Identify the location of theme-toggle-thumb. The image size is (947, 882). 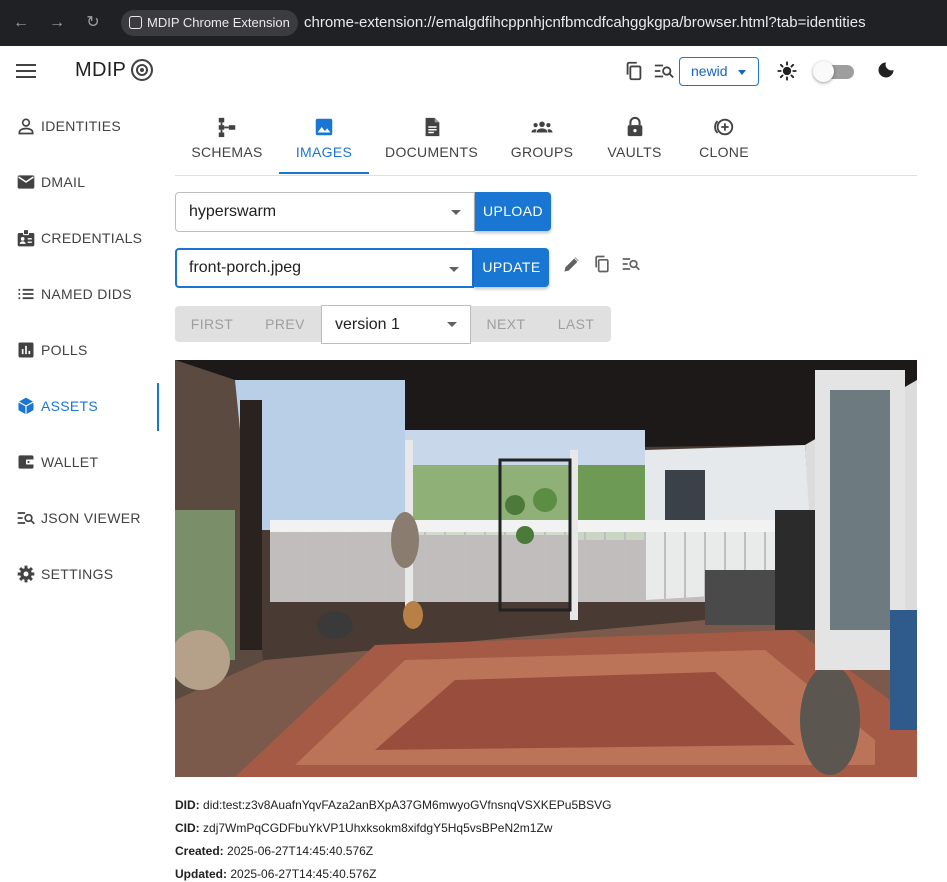
(823, 71).